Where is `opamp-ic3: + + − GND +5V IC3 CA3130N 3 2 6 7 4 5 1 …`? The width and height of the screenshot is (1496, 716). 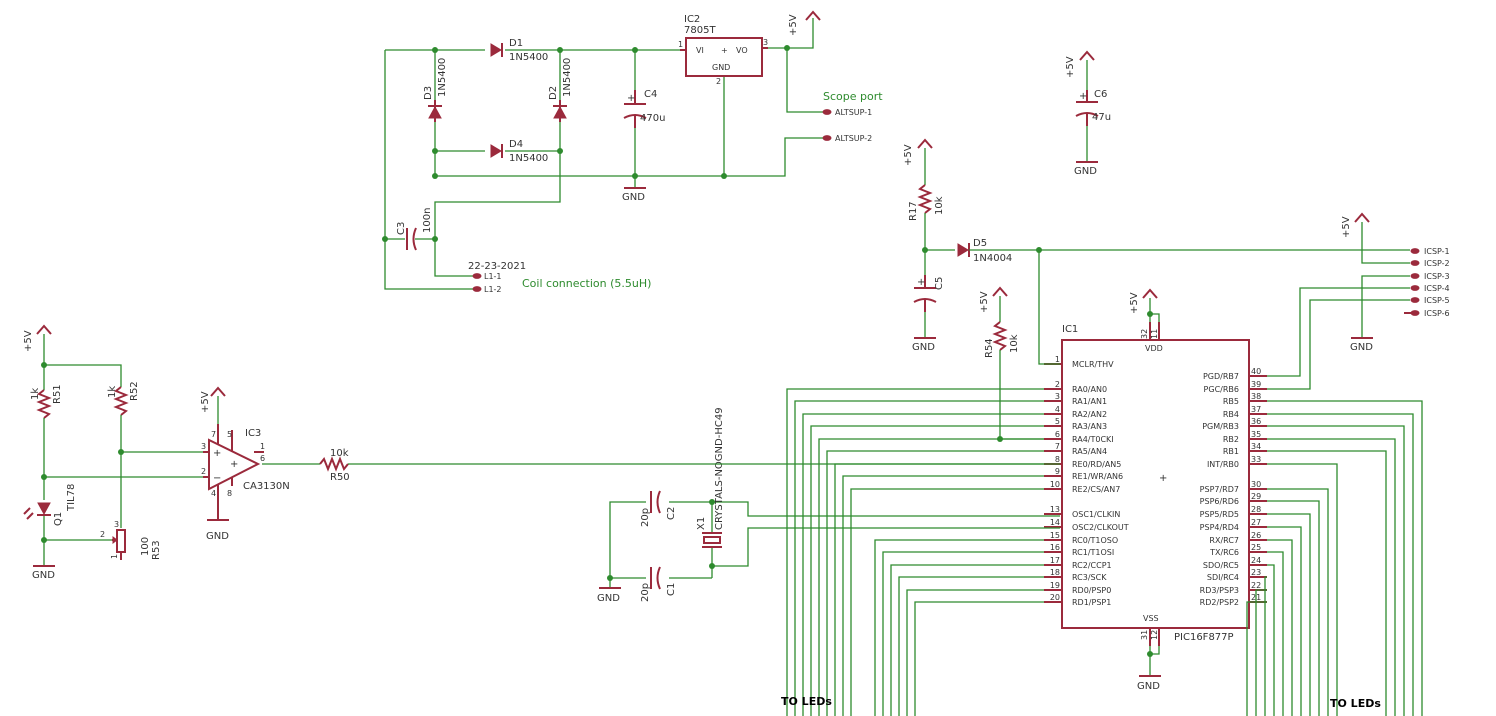 opamp-ic3: + + − GND +5V IC3 CA3130N 3 2 6 7 4 5 1 … is located at coordinates (245, 464).